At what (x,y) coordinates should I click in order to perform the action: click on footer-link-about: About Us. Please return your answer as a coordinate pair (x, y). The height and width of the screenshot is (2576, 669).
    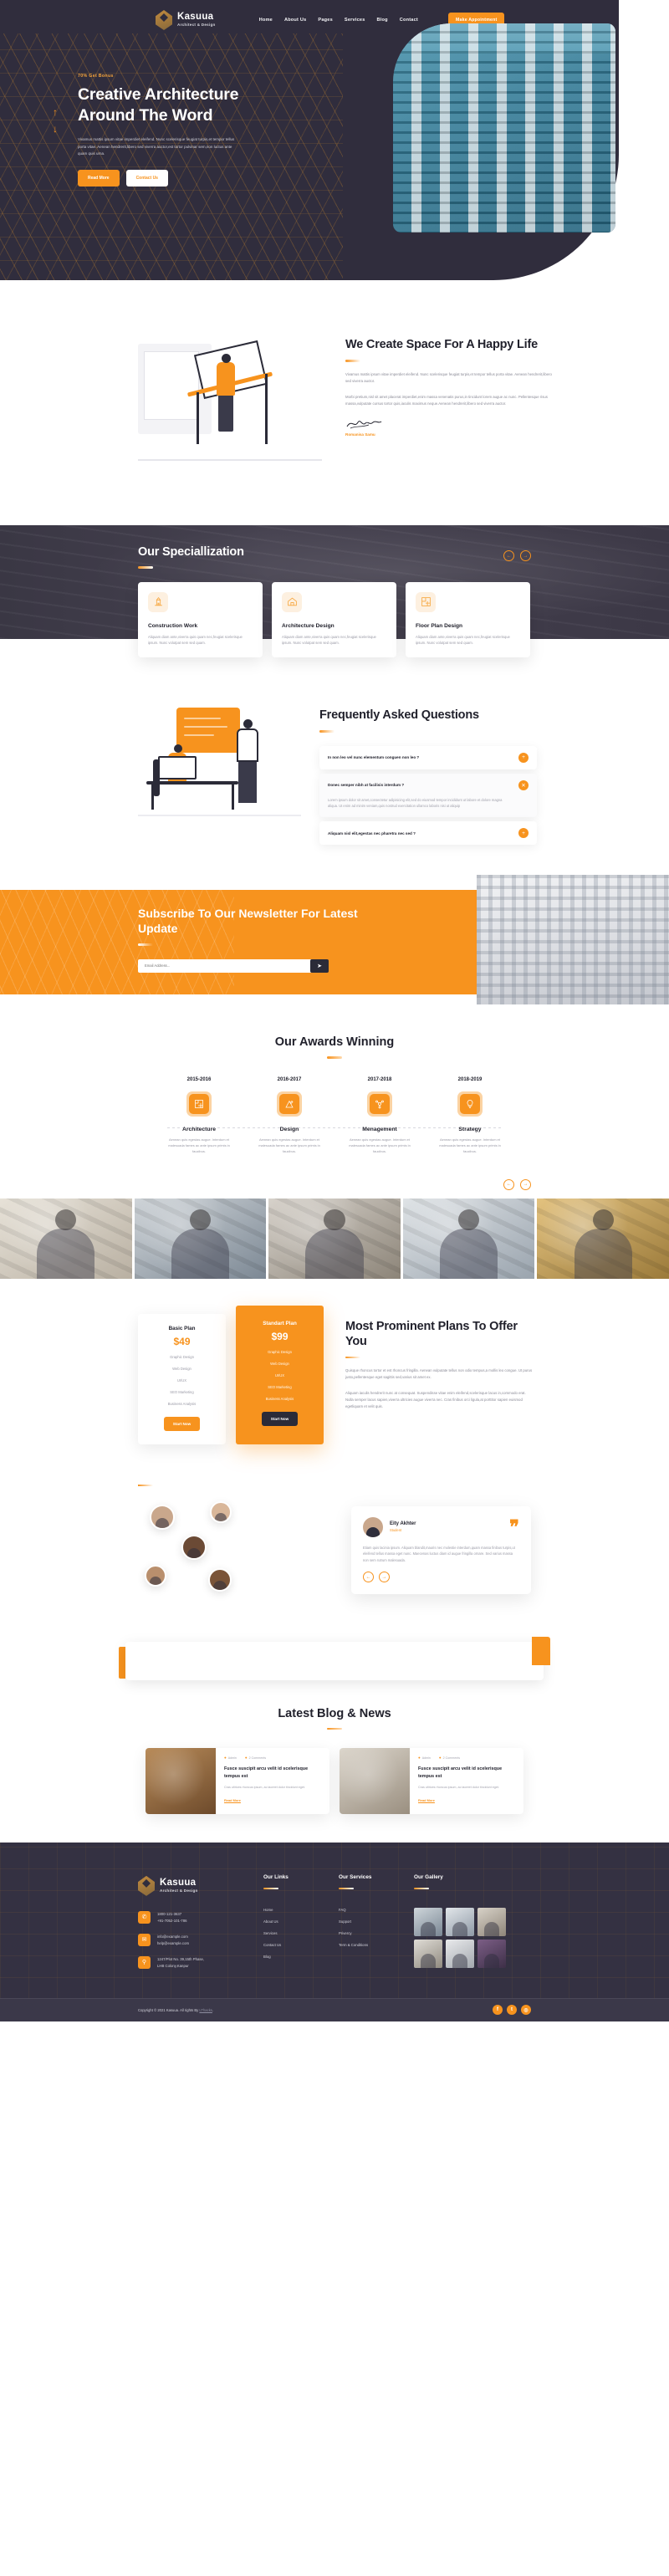
    Looking at the image, I should click on (301, 1921).